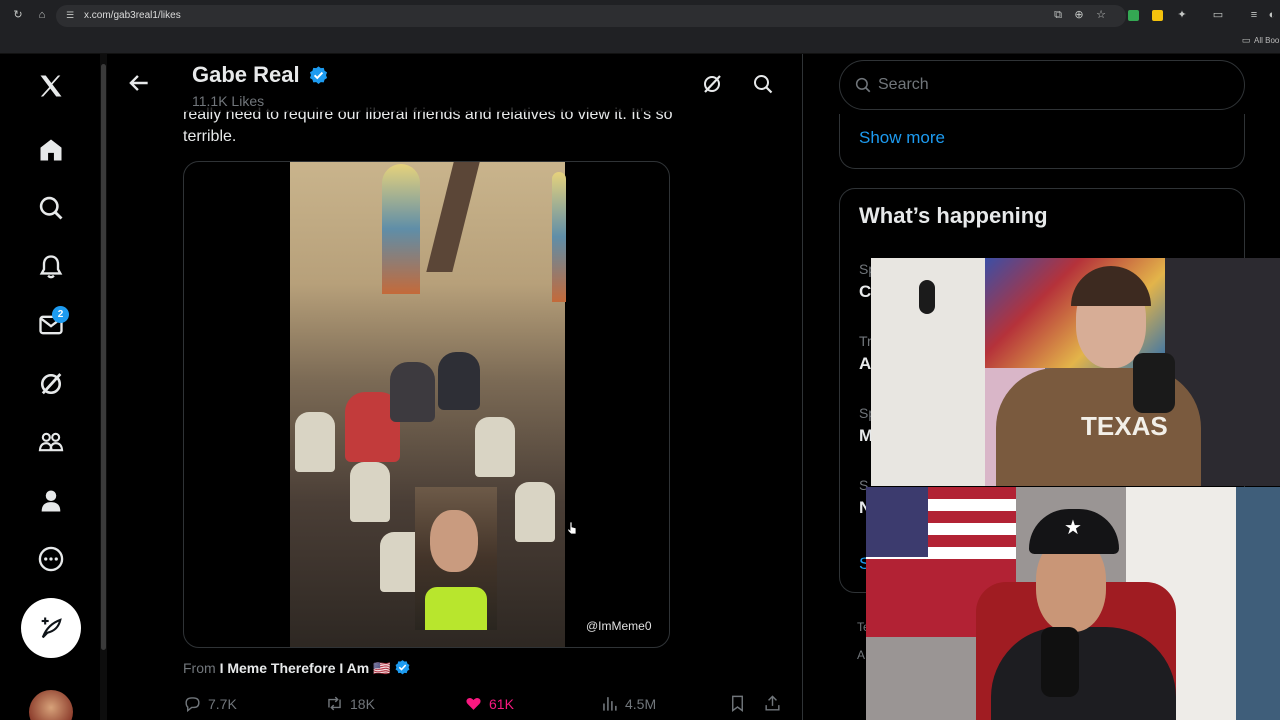  I want to click on bookmark-button, so click(737, 703).